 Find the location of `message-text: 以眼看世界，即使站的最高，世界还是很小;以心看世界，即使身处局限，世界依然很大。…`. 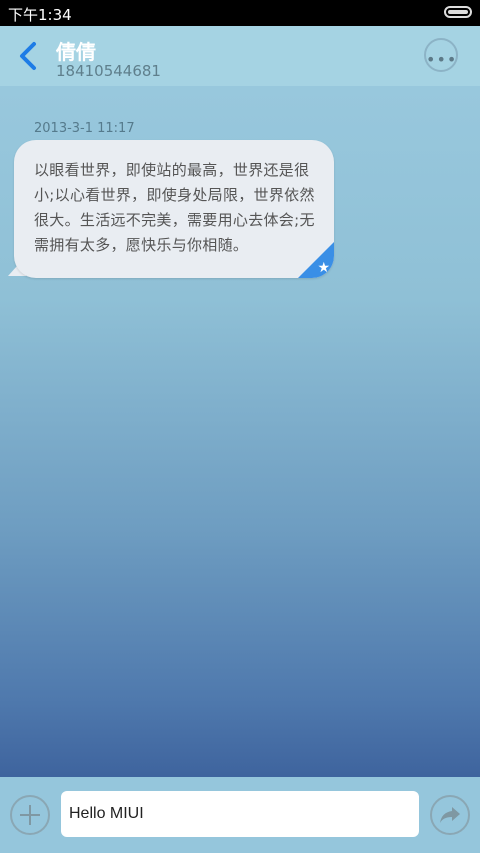

message-text: 以眼看世界，即使站的最高，世界还是很小;以心看世界，即使身处局限，世界依然很大。… is located at coordinates (174, 207).